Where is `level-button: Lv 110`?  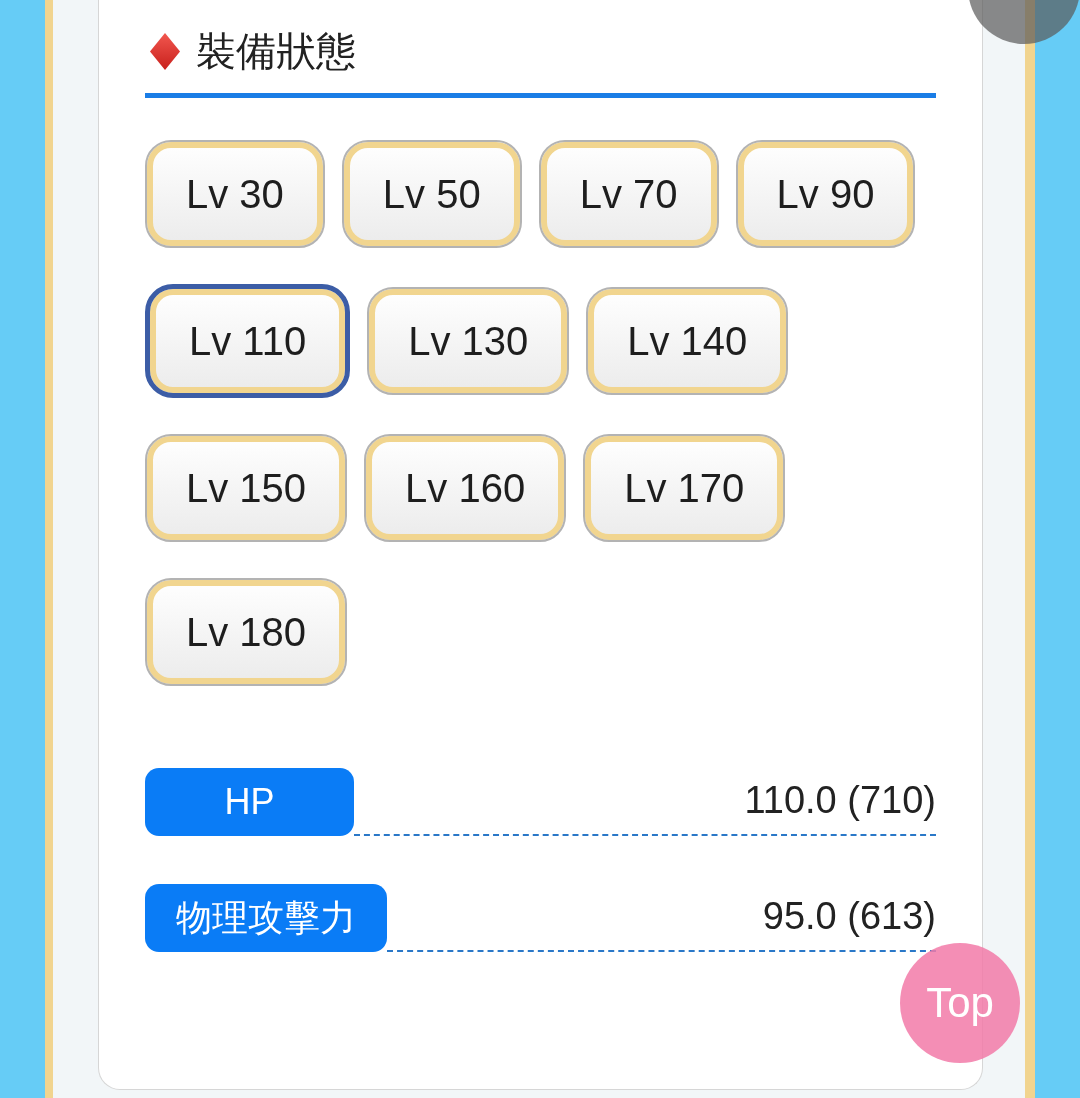
level-button: Lv 110 is located at coordinates (248, 341).